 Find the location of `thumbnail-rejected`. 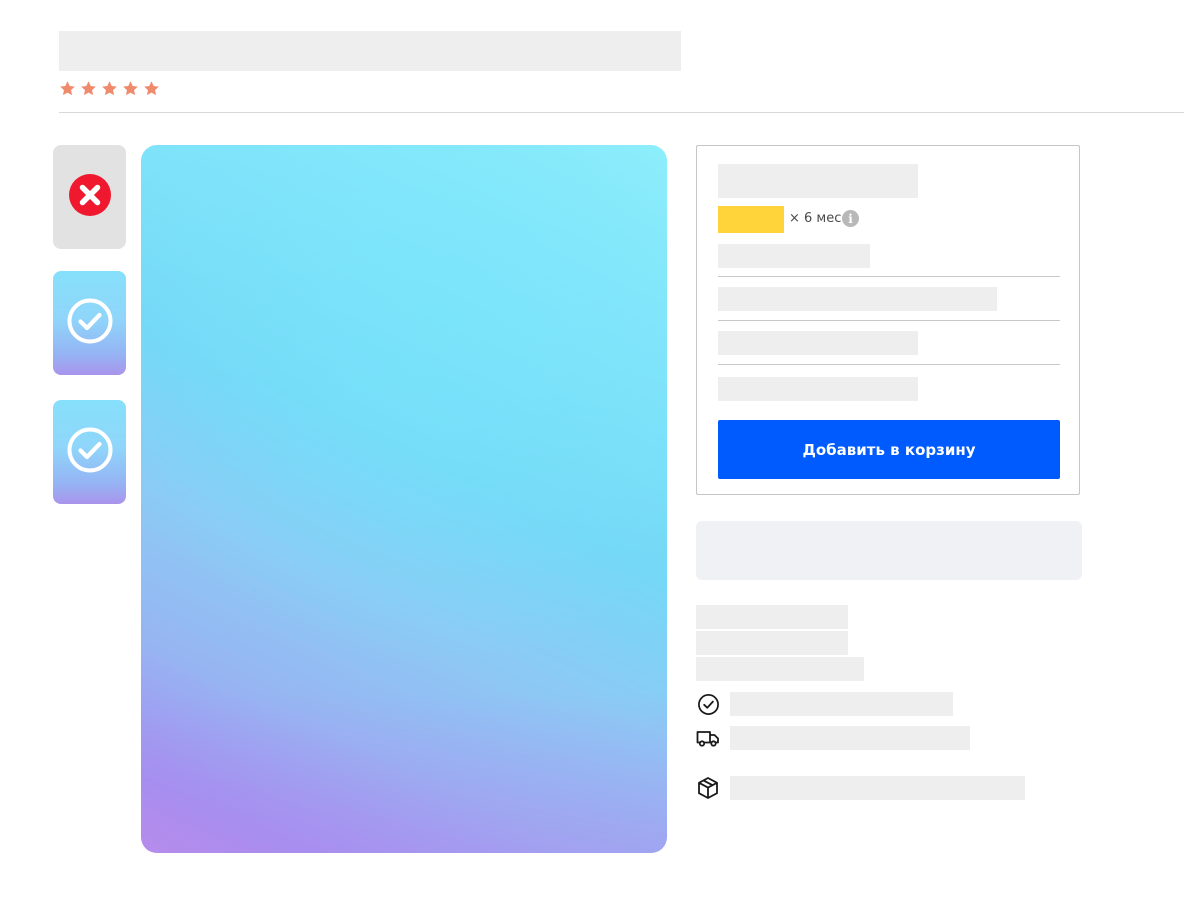

thumbnail-rejected is located at coordinates (89, 197).